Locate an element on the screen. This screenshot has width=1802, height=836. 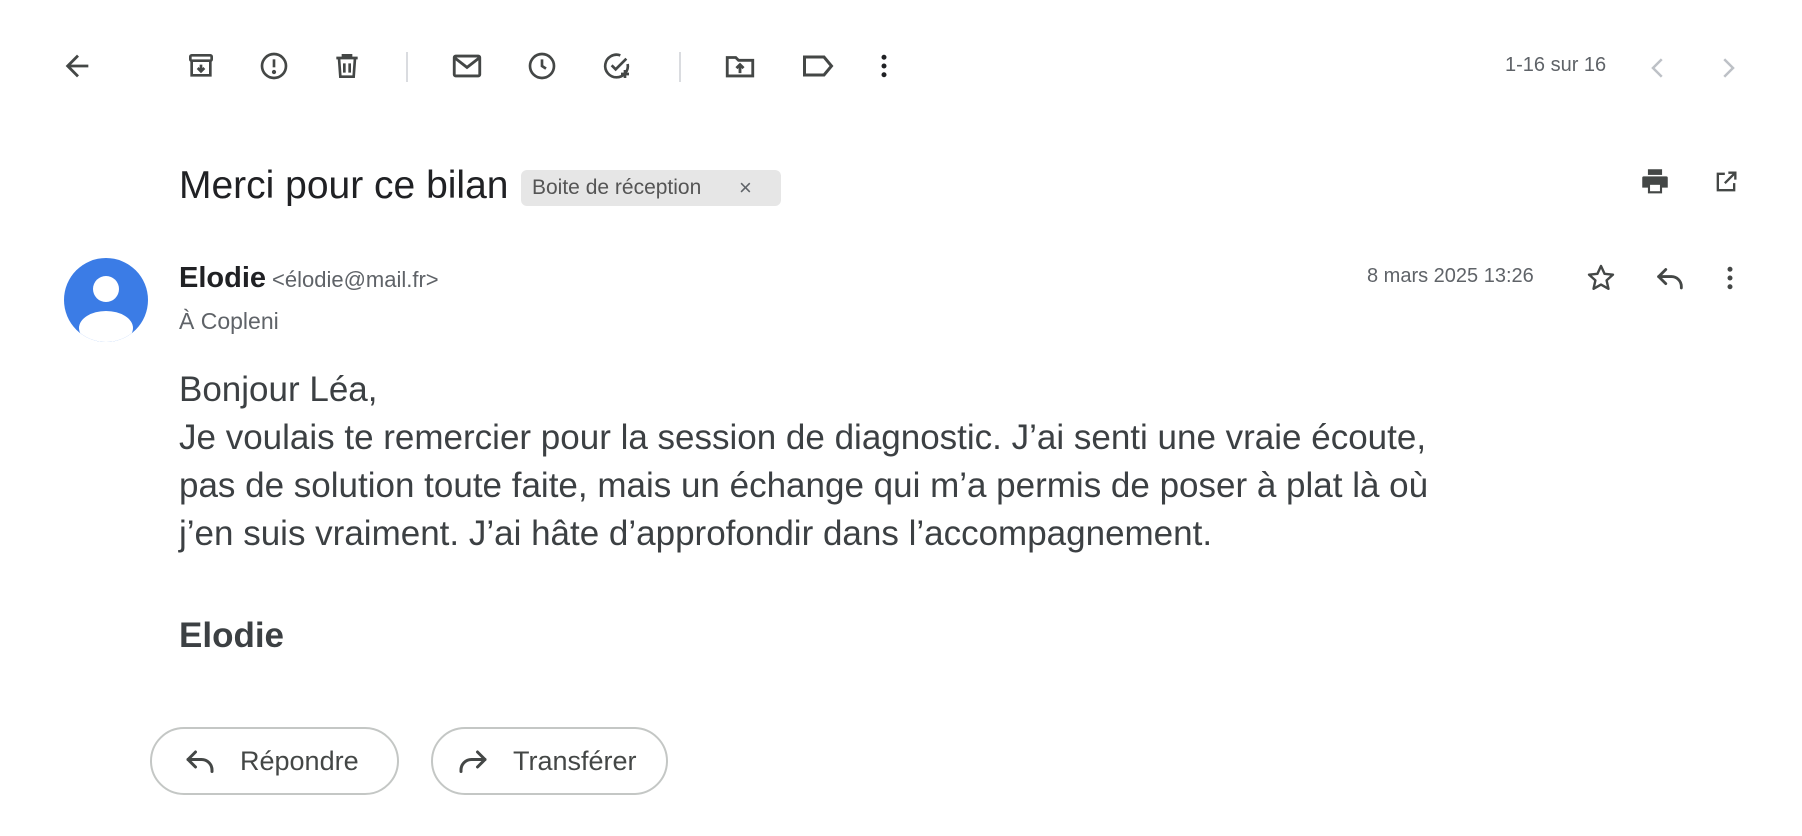
forward-icon is located at coordinates (473, 761).